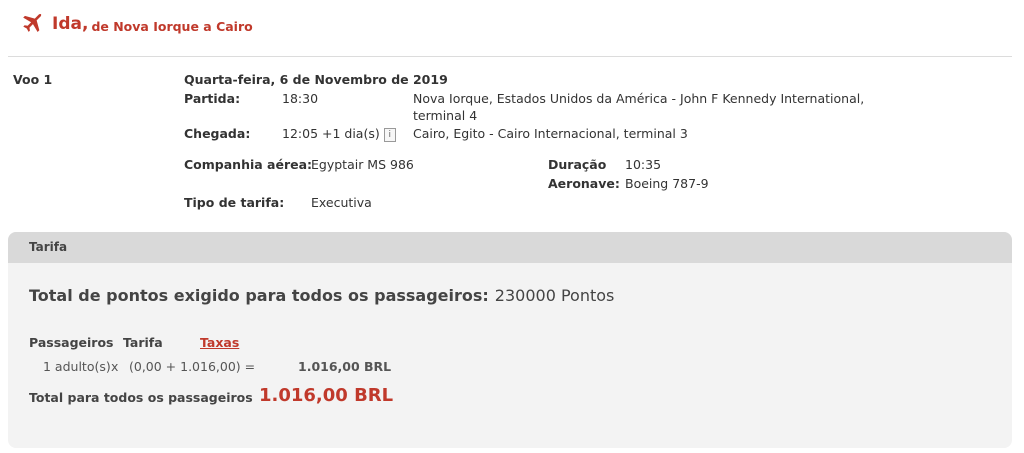 The image size is (1024, 453). I want to click on header-divider, so click(510, 56).